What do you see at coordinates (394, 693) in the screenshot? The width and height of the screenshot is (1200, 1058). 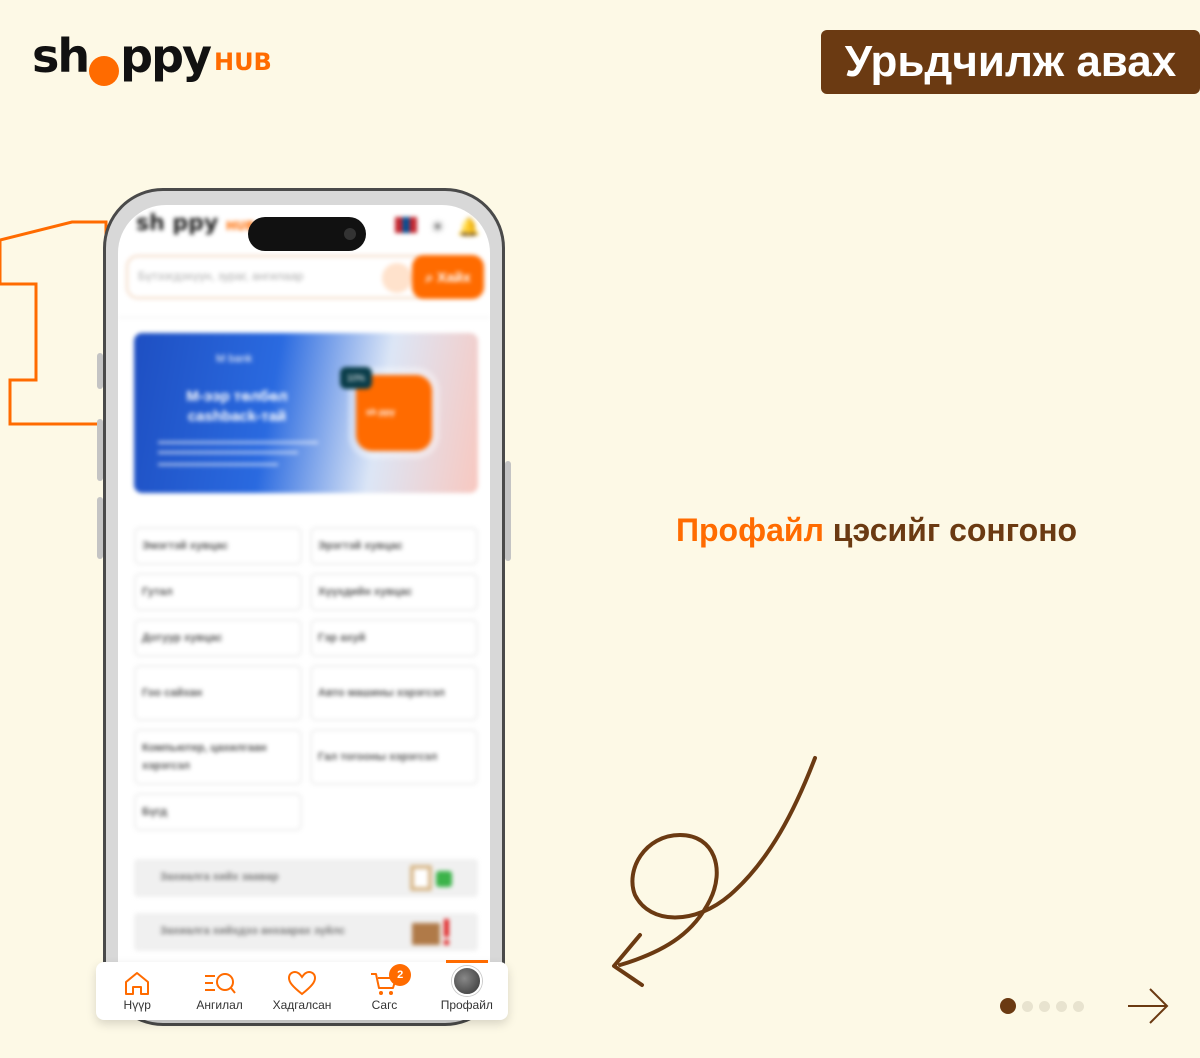 I see `category-item: Авто машины хэрэгсэл` at bounding box center [394, 693].